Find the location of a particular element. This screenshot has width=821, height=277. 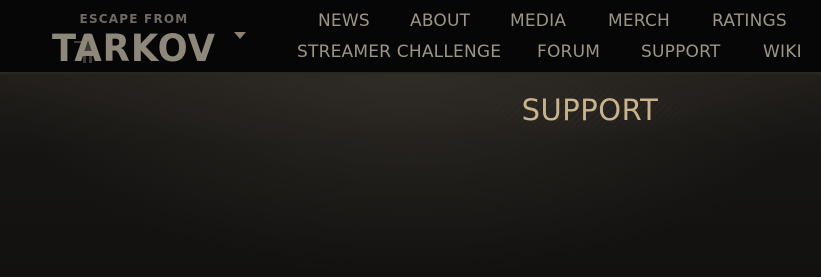

nav-news: NEWS is located at coordinates (344, 21).